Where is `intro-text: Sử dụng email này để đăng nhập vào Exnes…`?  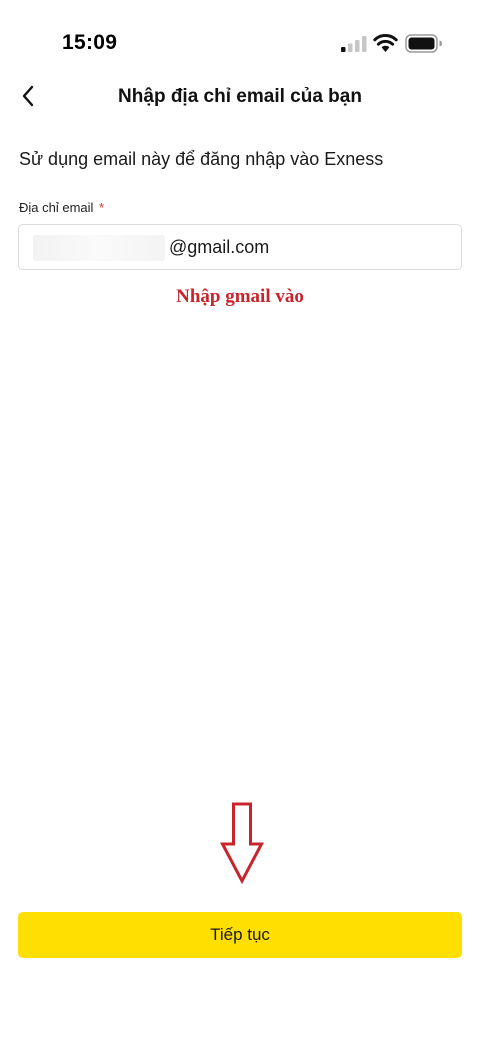 intro-text: Sử dụng email này để đăng nhập vào Exnes… is located at coordinates (201, 159).